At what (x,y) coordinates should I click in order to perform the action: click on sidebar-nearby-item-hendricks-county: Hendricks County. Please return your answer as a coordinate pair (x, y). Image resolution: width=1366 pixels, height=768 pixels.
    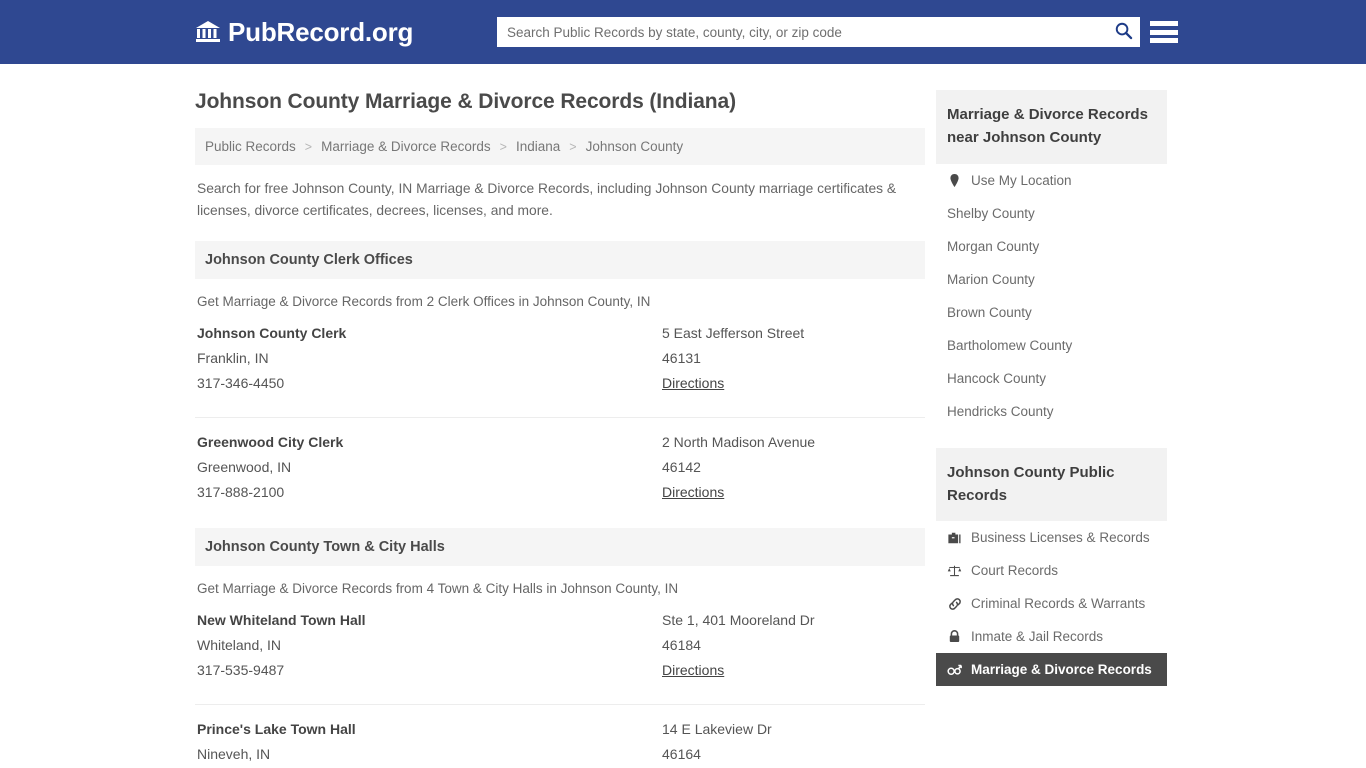
    Looking at the image, I should click on (1051, 411).